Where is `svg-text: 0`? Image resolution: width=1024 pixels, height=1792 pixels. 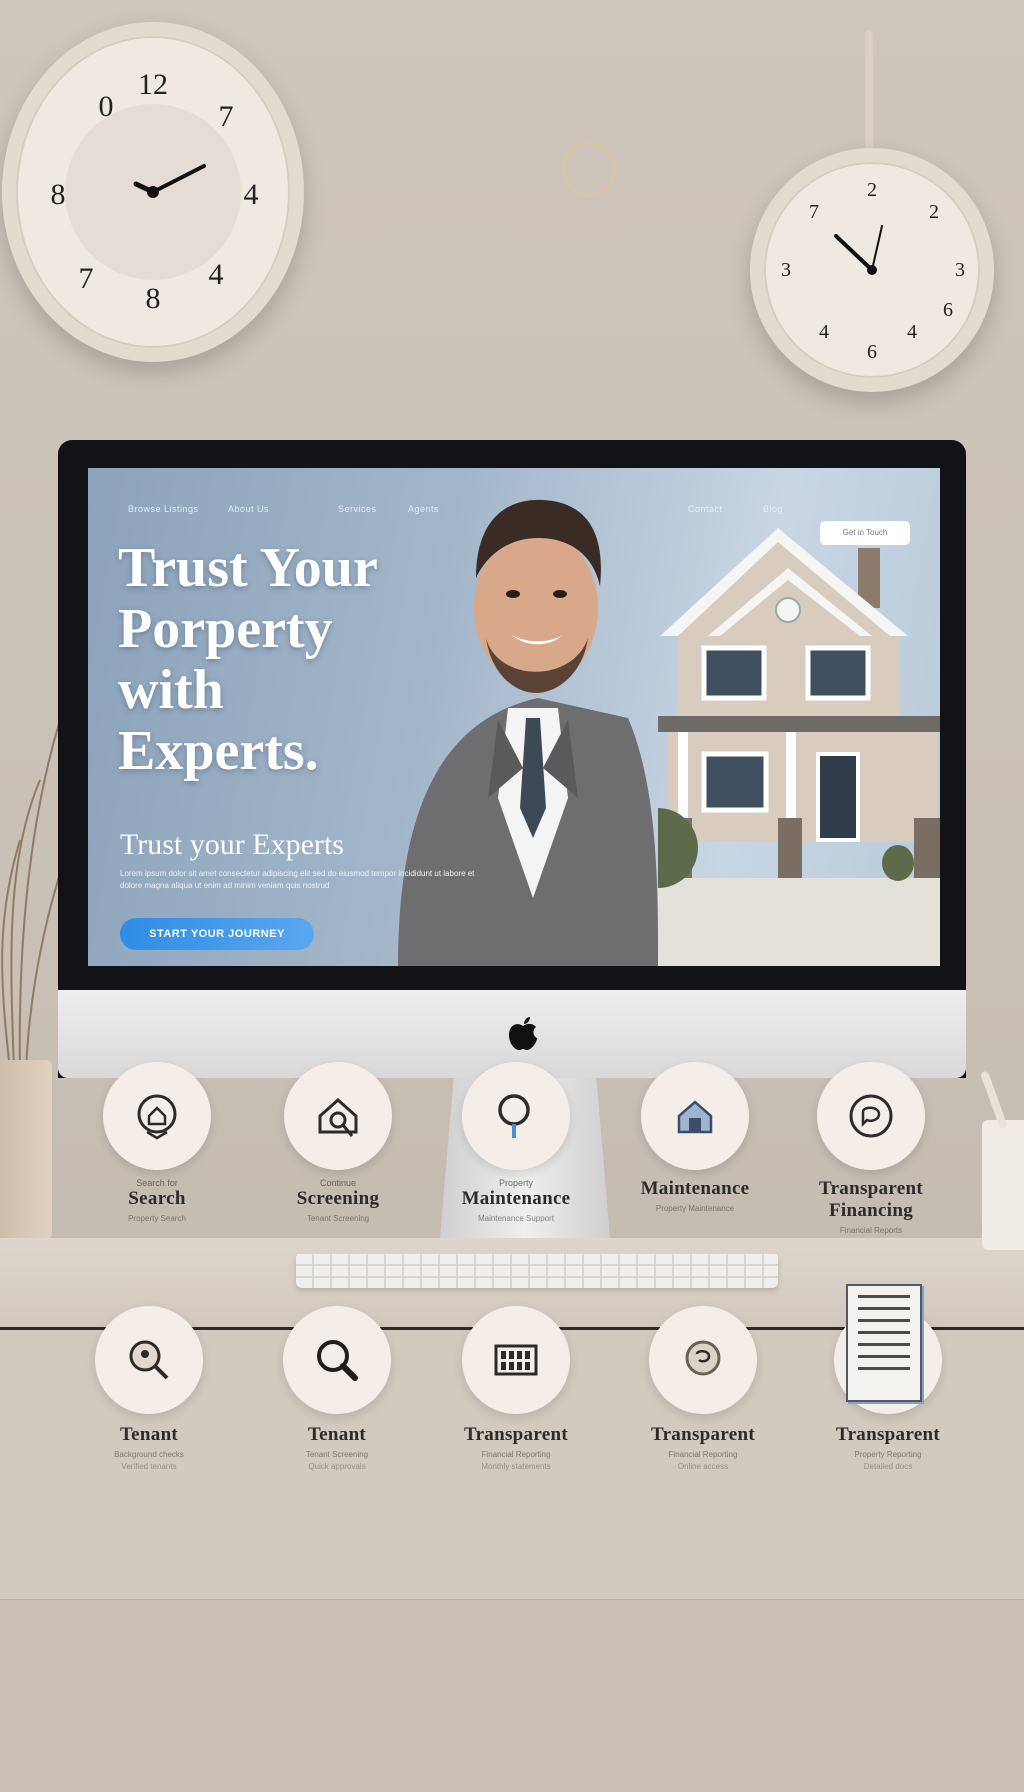 svg-text: 0 is located at coordinates (106, 106).